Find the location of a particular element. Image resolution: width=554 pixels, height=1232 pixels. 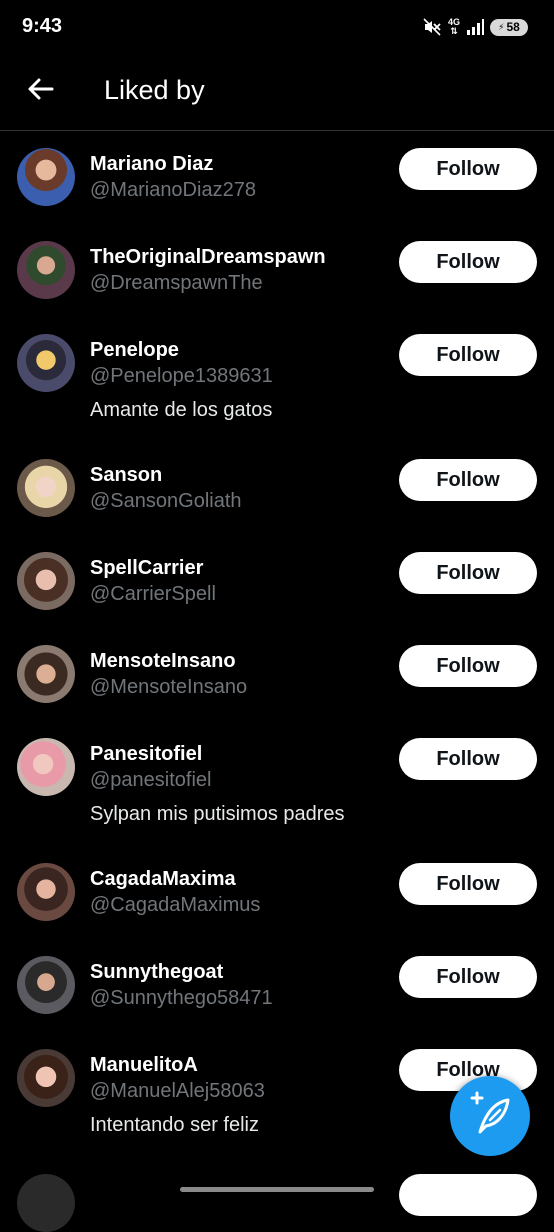

signal-icon is located at coordinates (475, 27).